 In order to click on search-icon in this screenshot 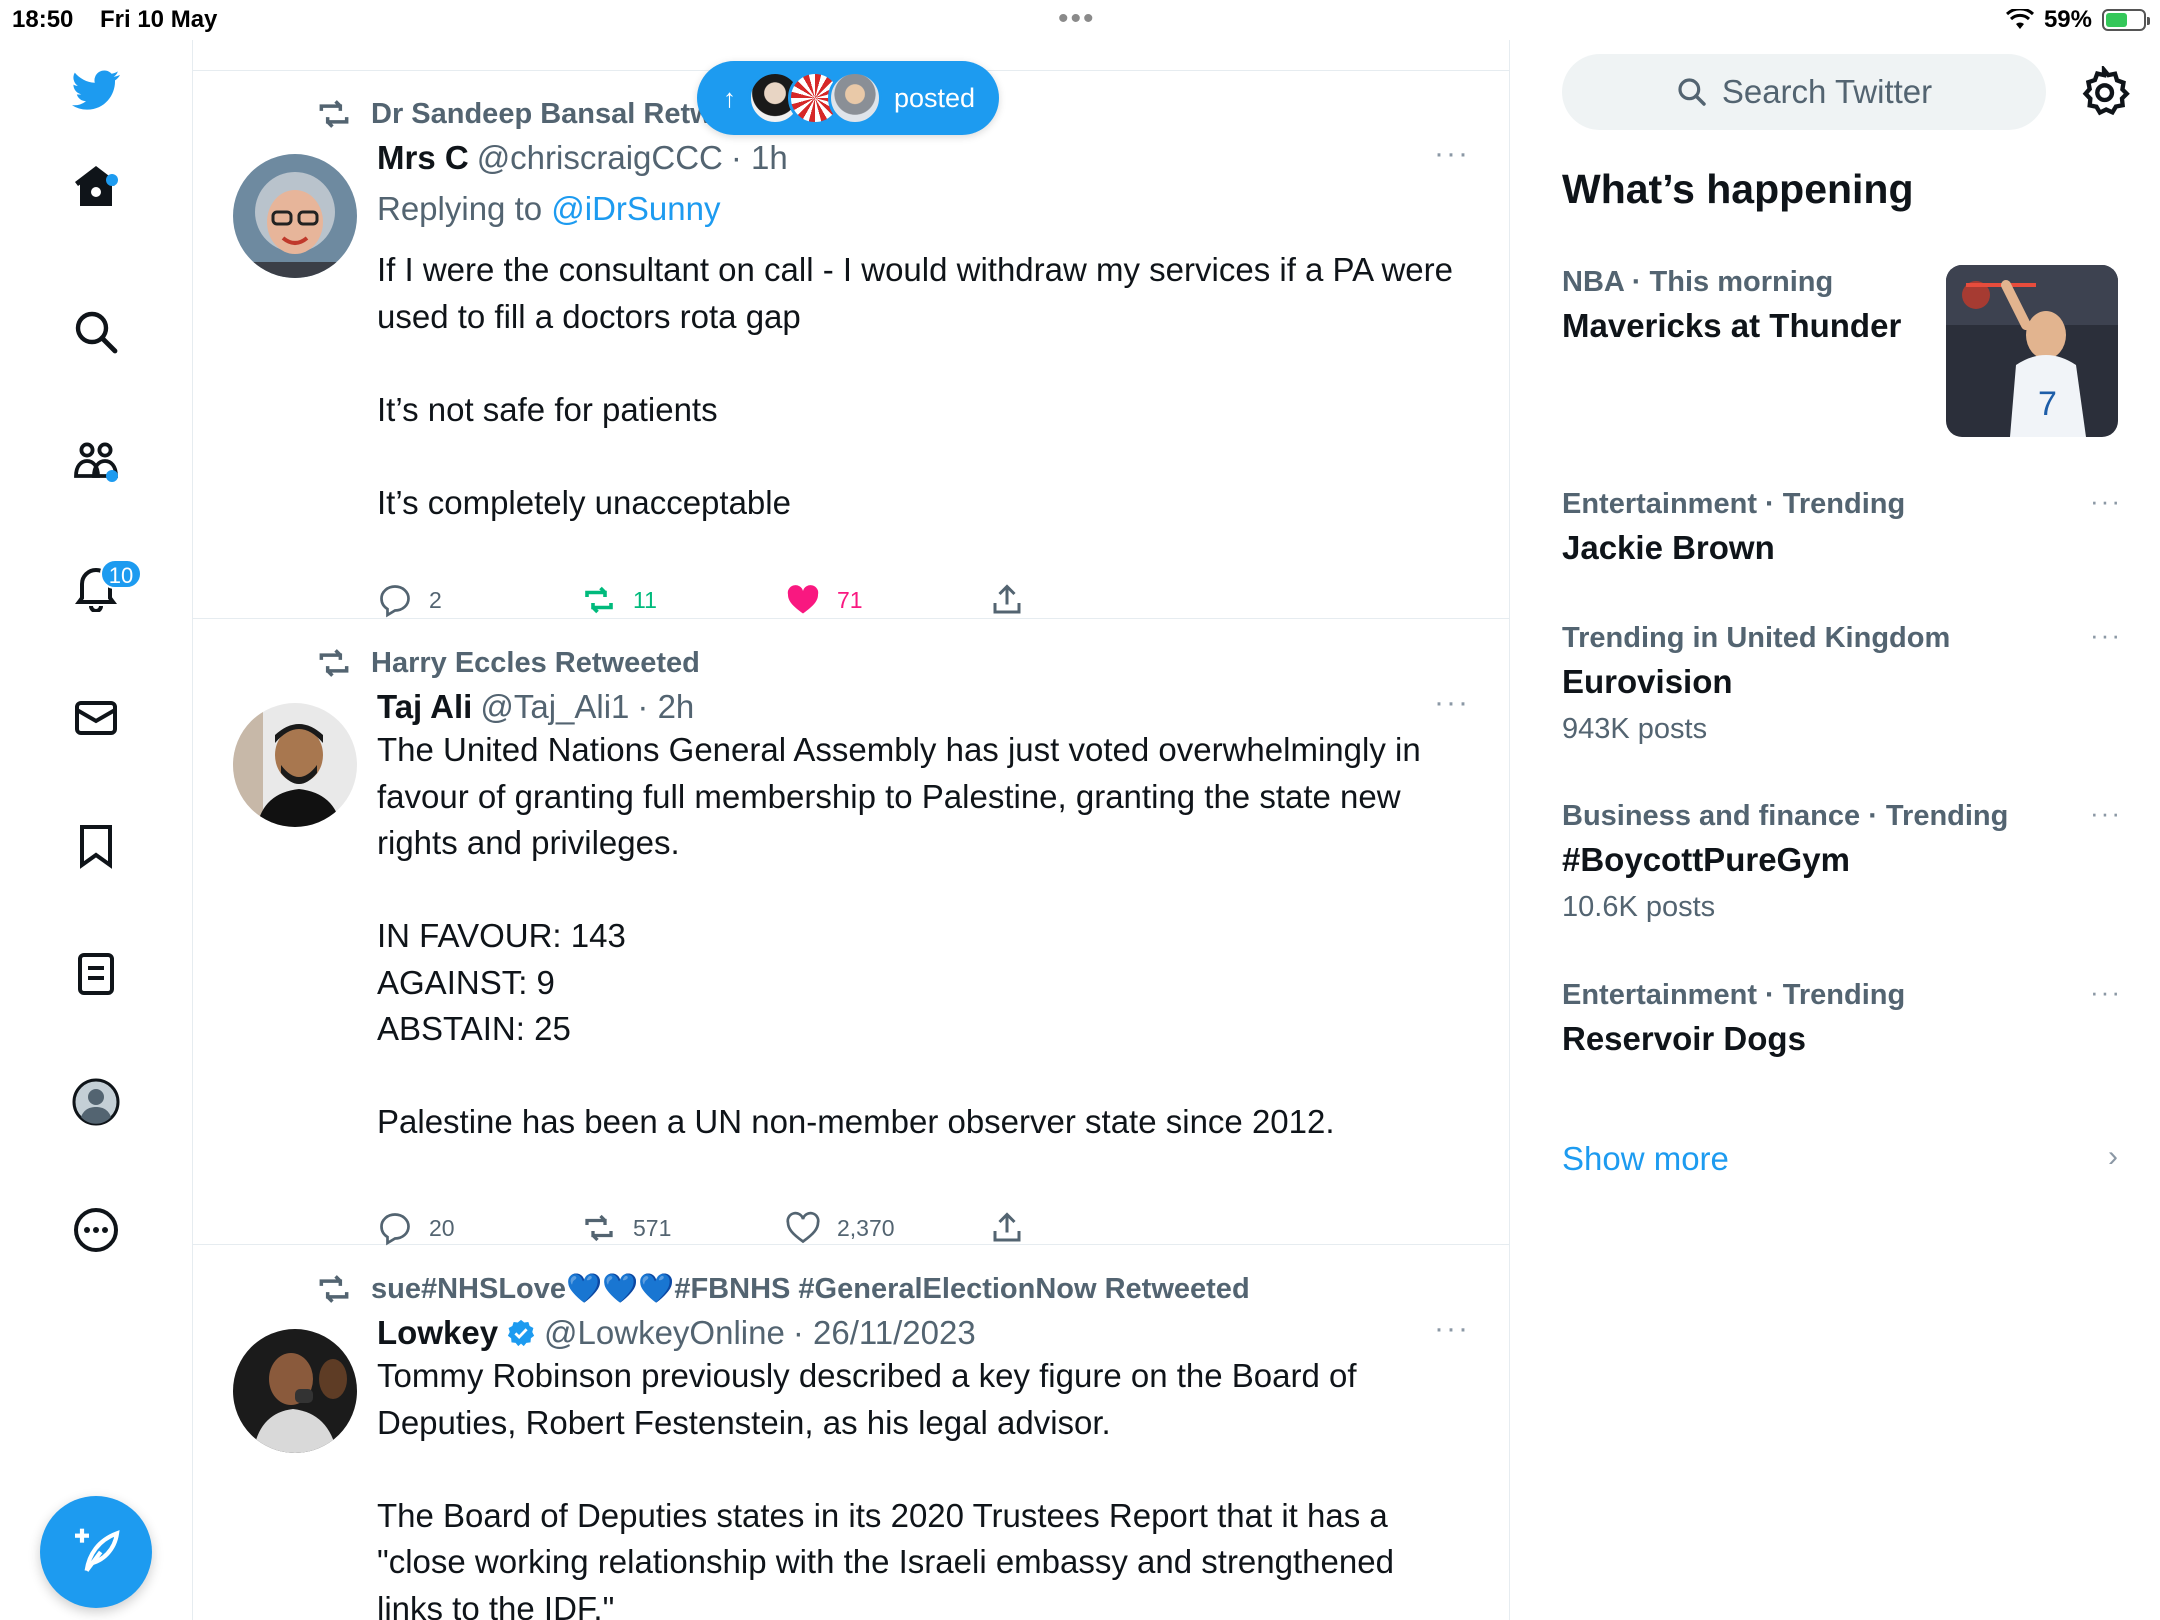, I will do `click(96, 332)`.